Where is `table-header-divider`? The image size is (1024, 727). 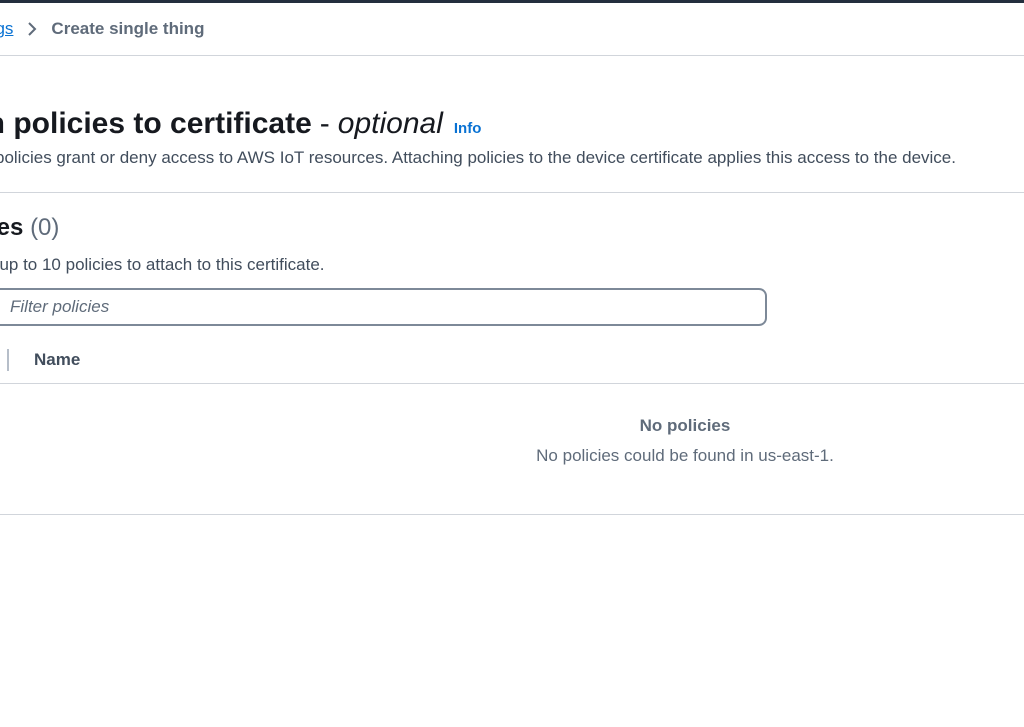 table-header-divider is located at coordinates (512, 383).